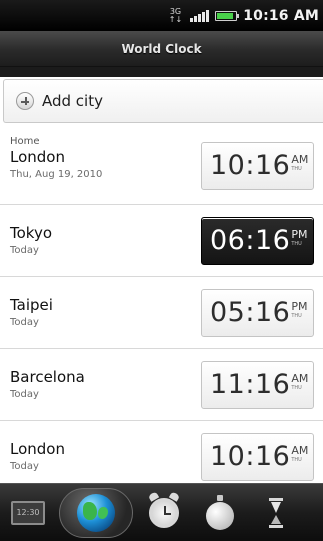 This screenshot has height=541, width=323. I want to click on stopwatch-icon, so click(220, 512).